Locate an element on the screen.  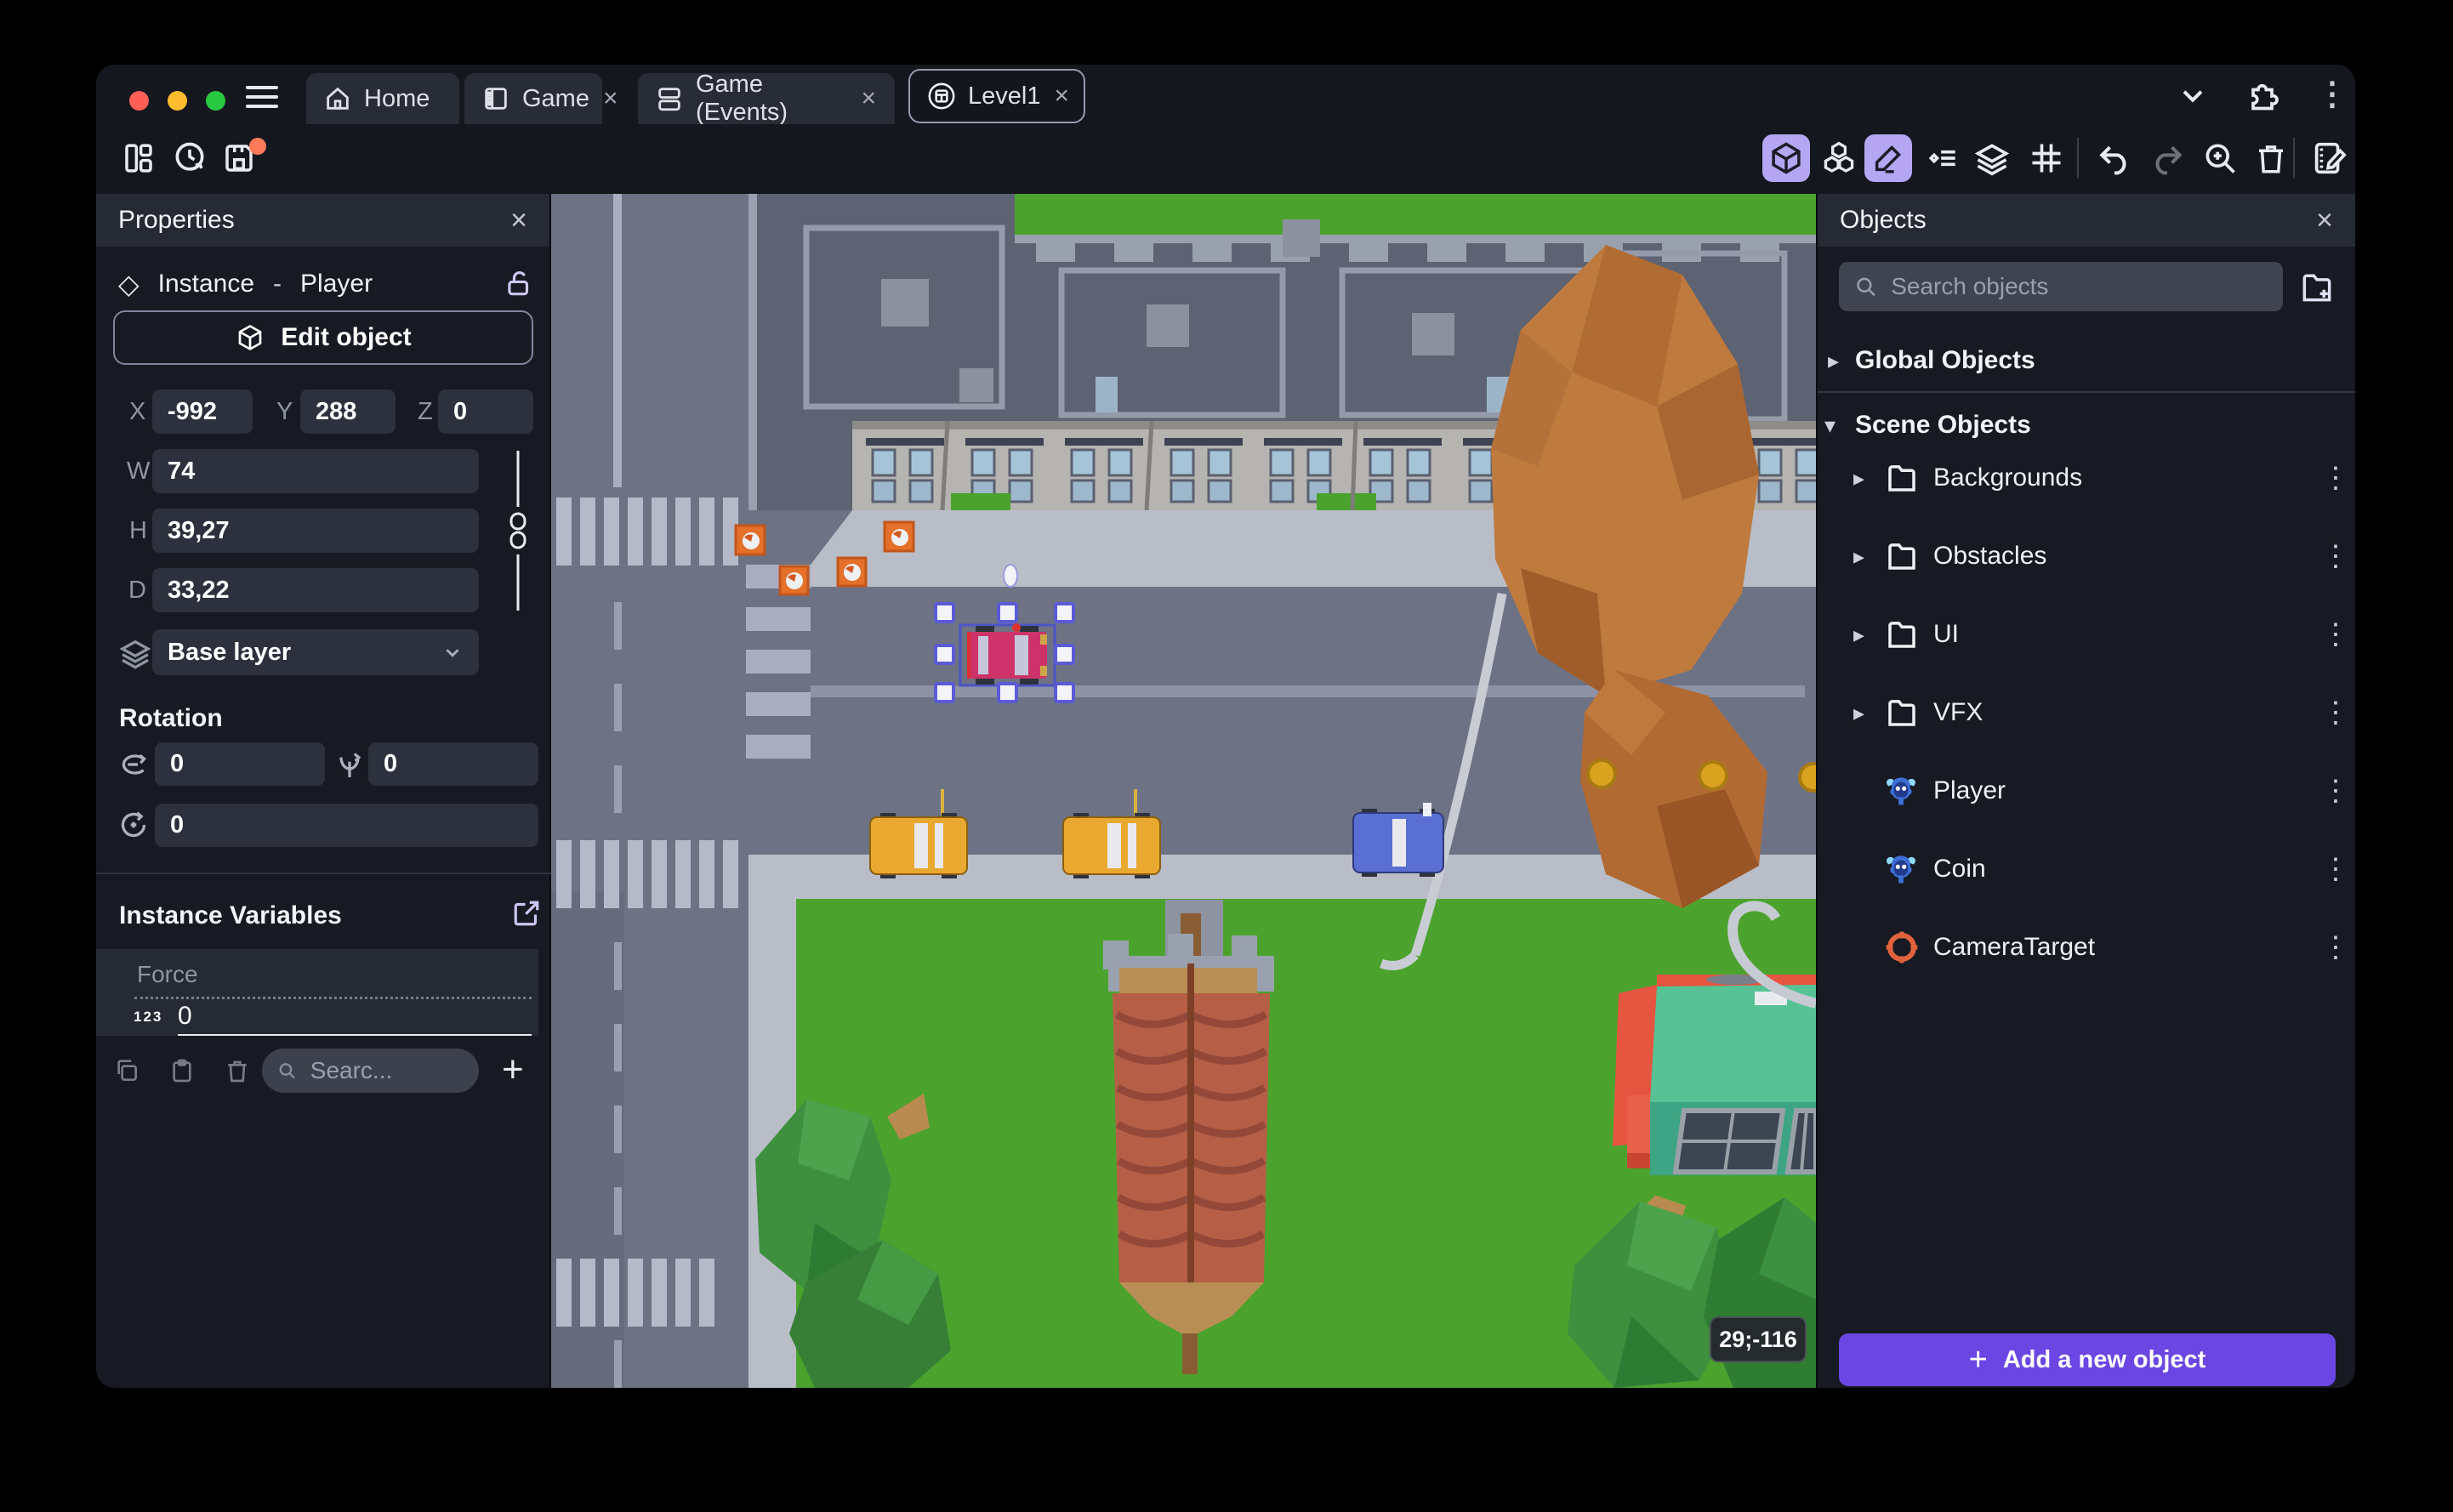
main-menu-icon is located at coordinates (262, 97).